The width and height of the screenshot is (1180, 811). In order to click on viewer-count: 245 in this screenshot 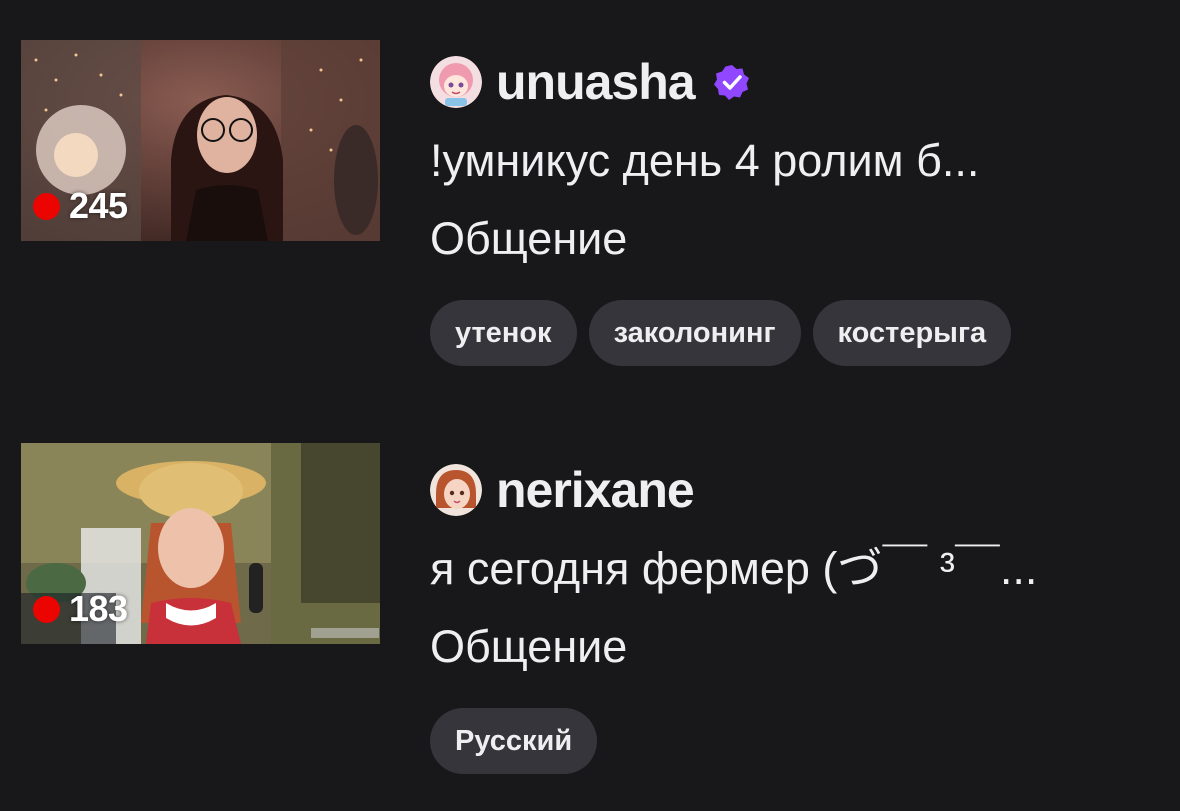, I will do `click(98, 205)`.